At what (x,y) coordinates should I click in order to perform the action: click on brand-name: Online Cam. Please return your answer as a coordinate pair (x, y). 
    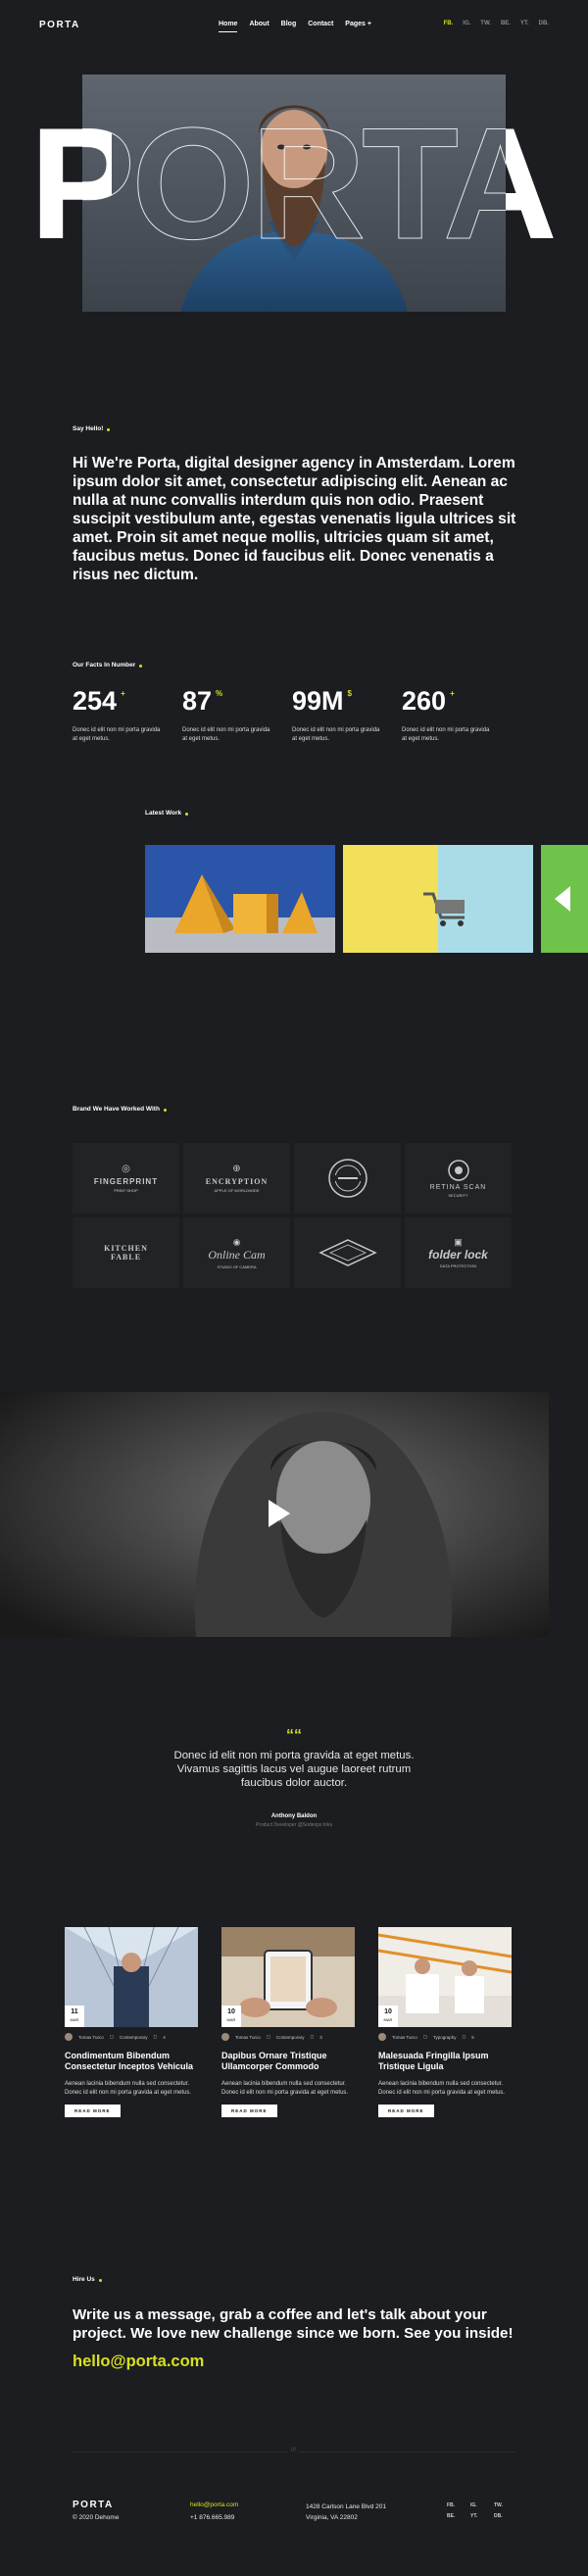
    Looking at the image, I should click on (237, 1254).